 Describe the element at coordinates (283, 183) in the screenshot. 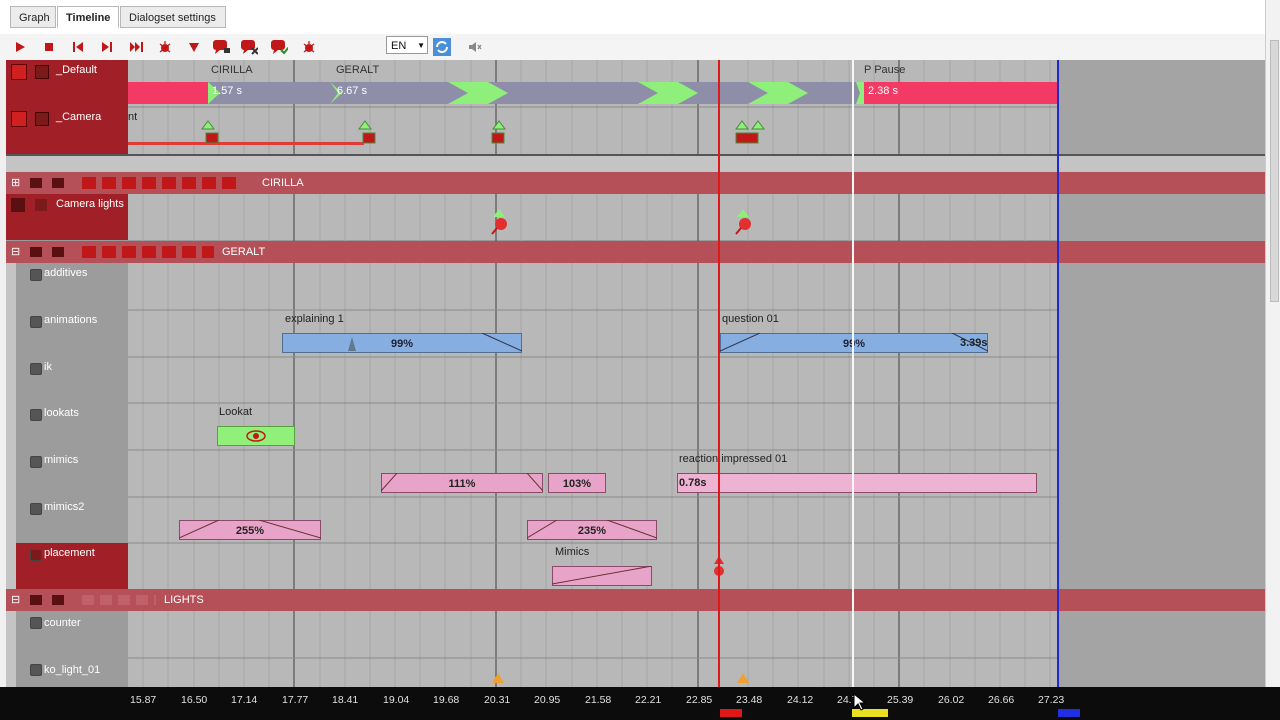

I see `group-cirilla-label: CIRILLA` at that location.